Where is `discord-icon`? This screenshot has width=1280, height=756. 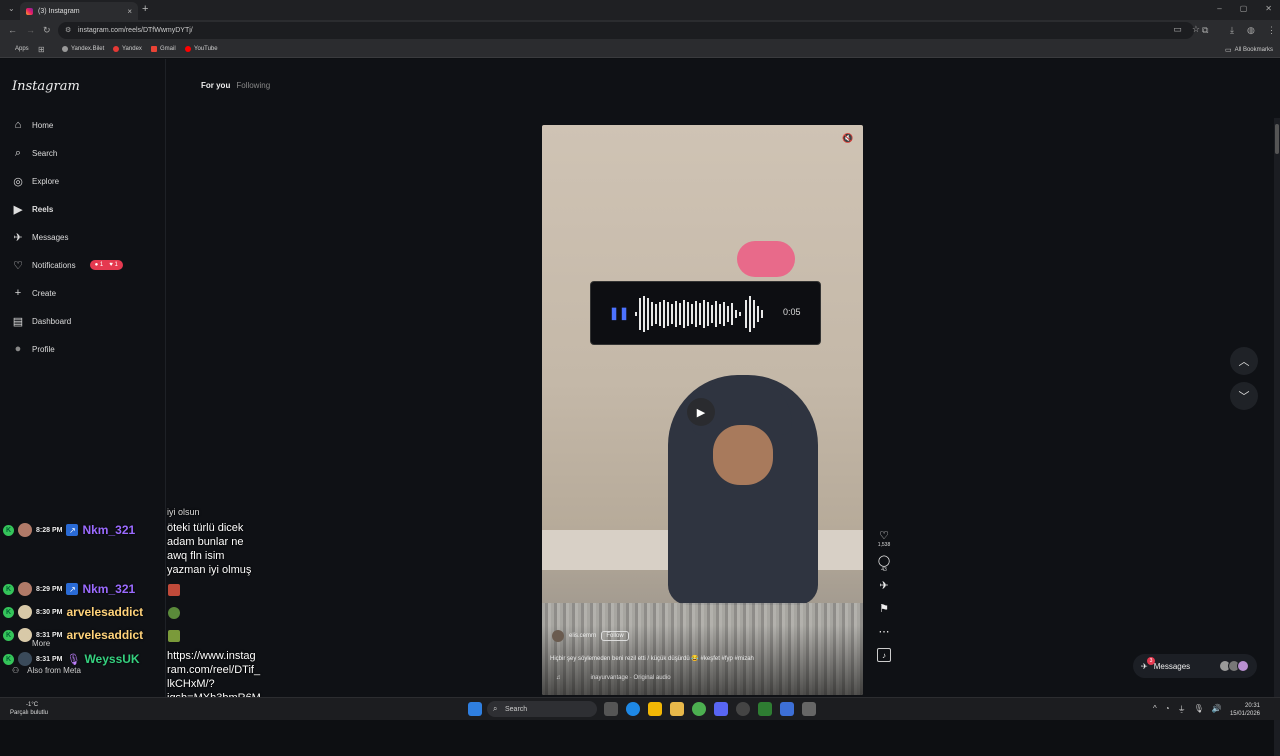 discord-icon is located at coordinates (721, 709).